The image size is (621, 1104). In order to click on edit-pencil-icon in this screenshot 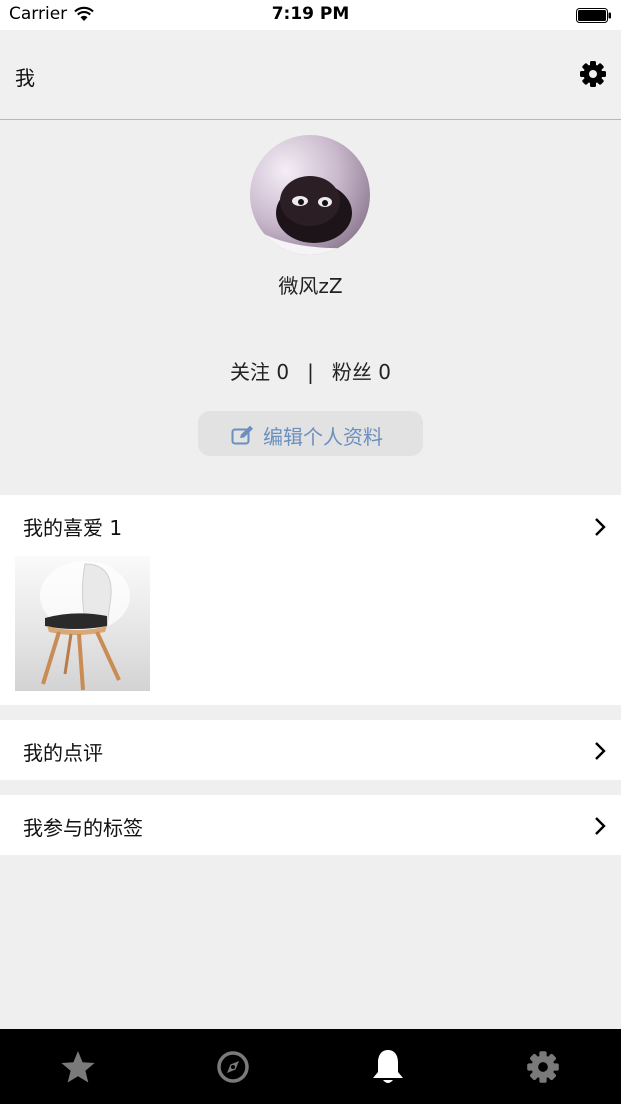, I will do `click(242, 435)`.